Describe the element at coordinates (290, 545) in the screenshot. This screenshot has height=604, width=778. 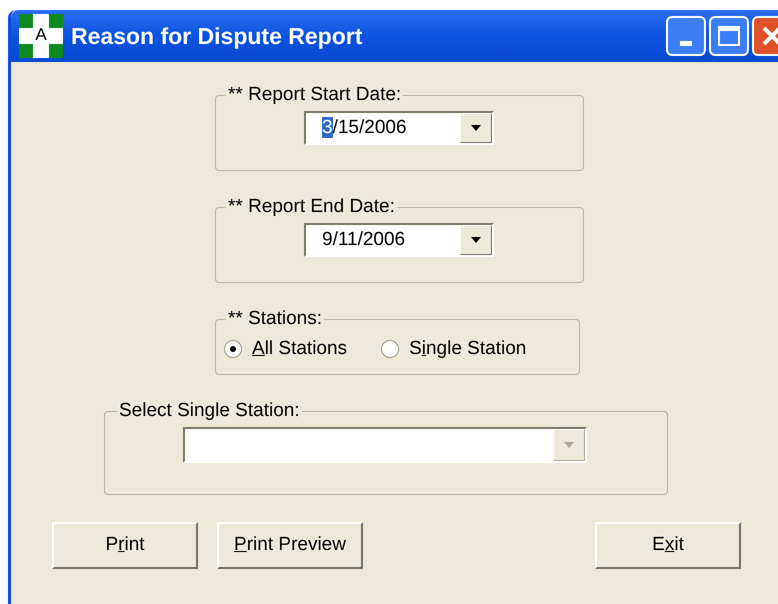
I see `dialog-button: Print Preview` at that location.